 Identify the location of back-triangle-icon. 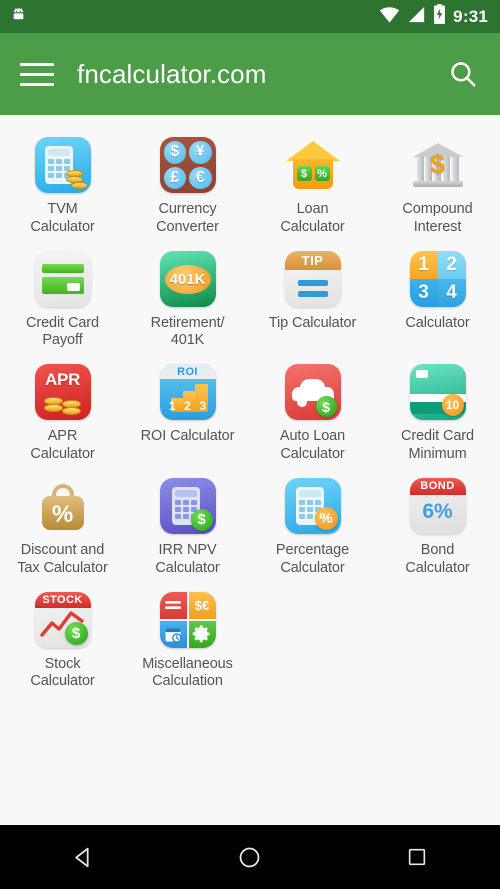
(83, 857).